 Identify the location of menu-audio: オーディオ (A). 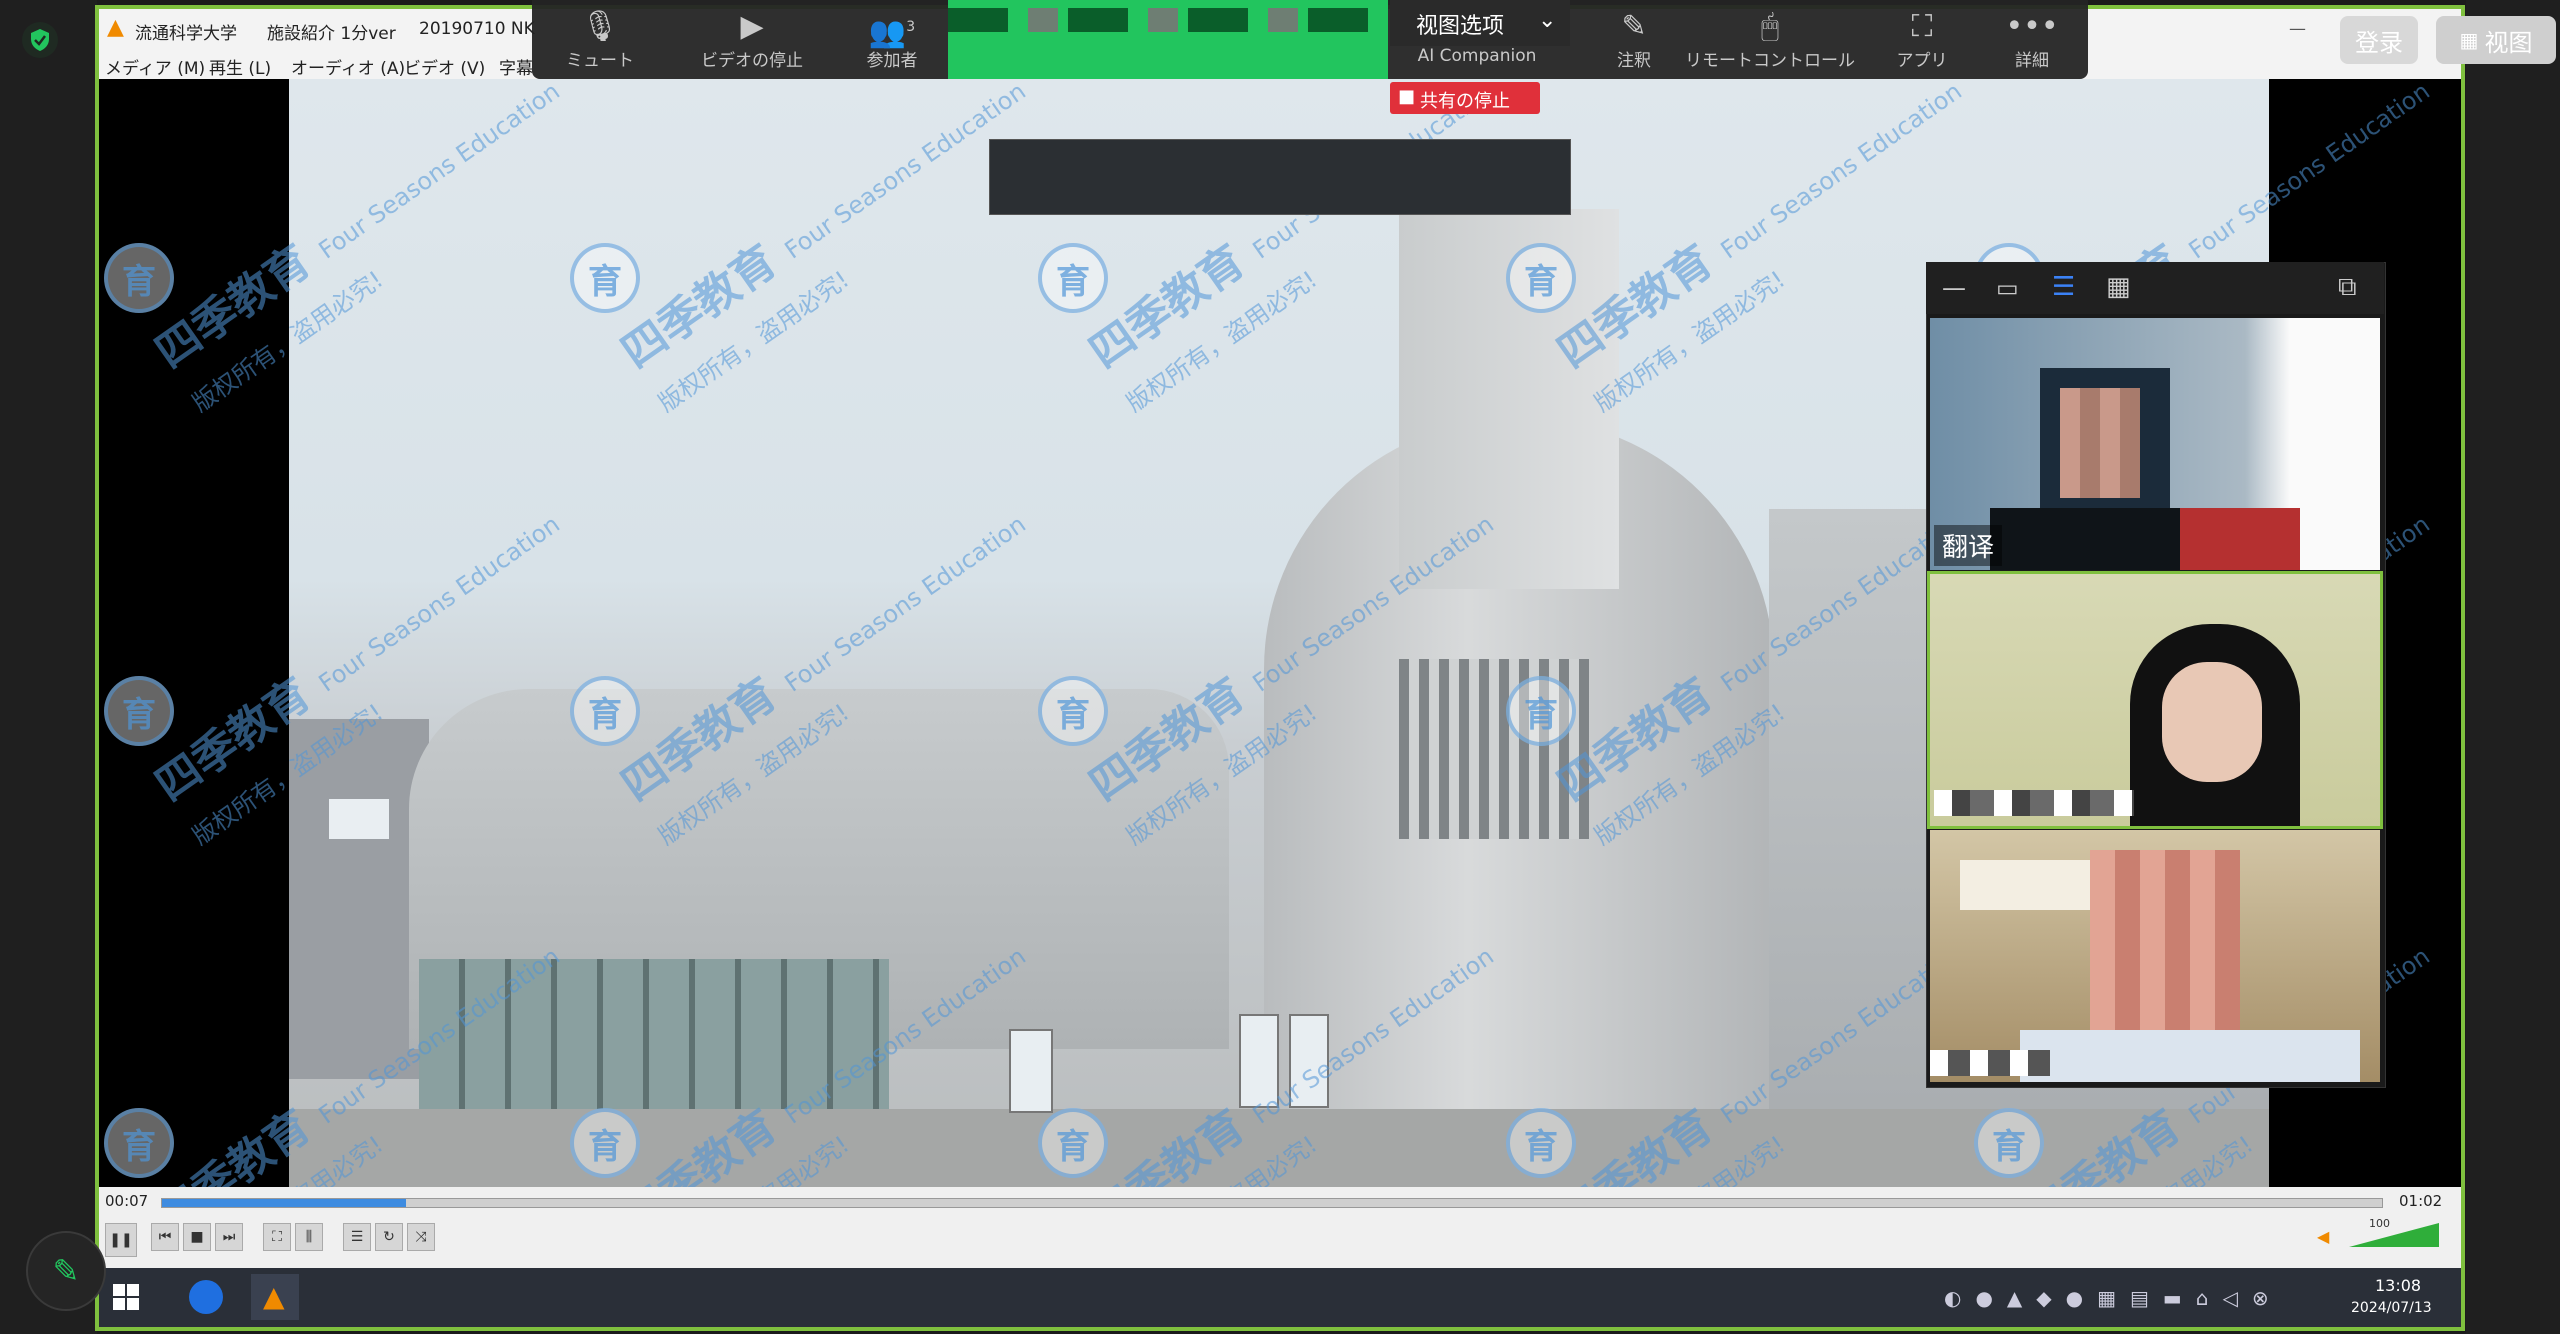
(348, 66).